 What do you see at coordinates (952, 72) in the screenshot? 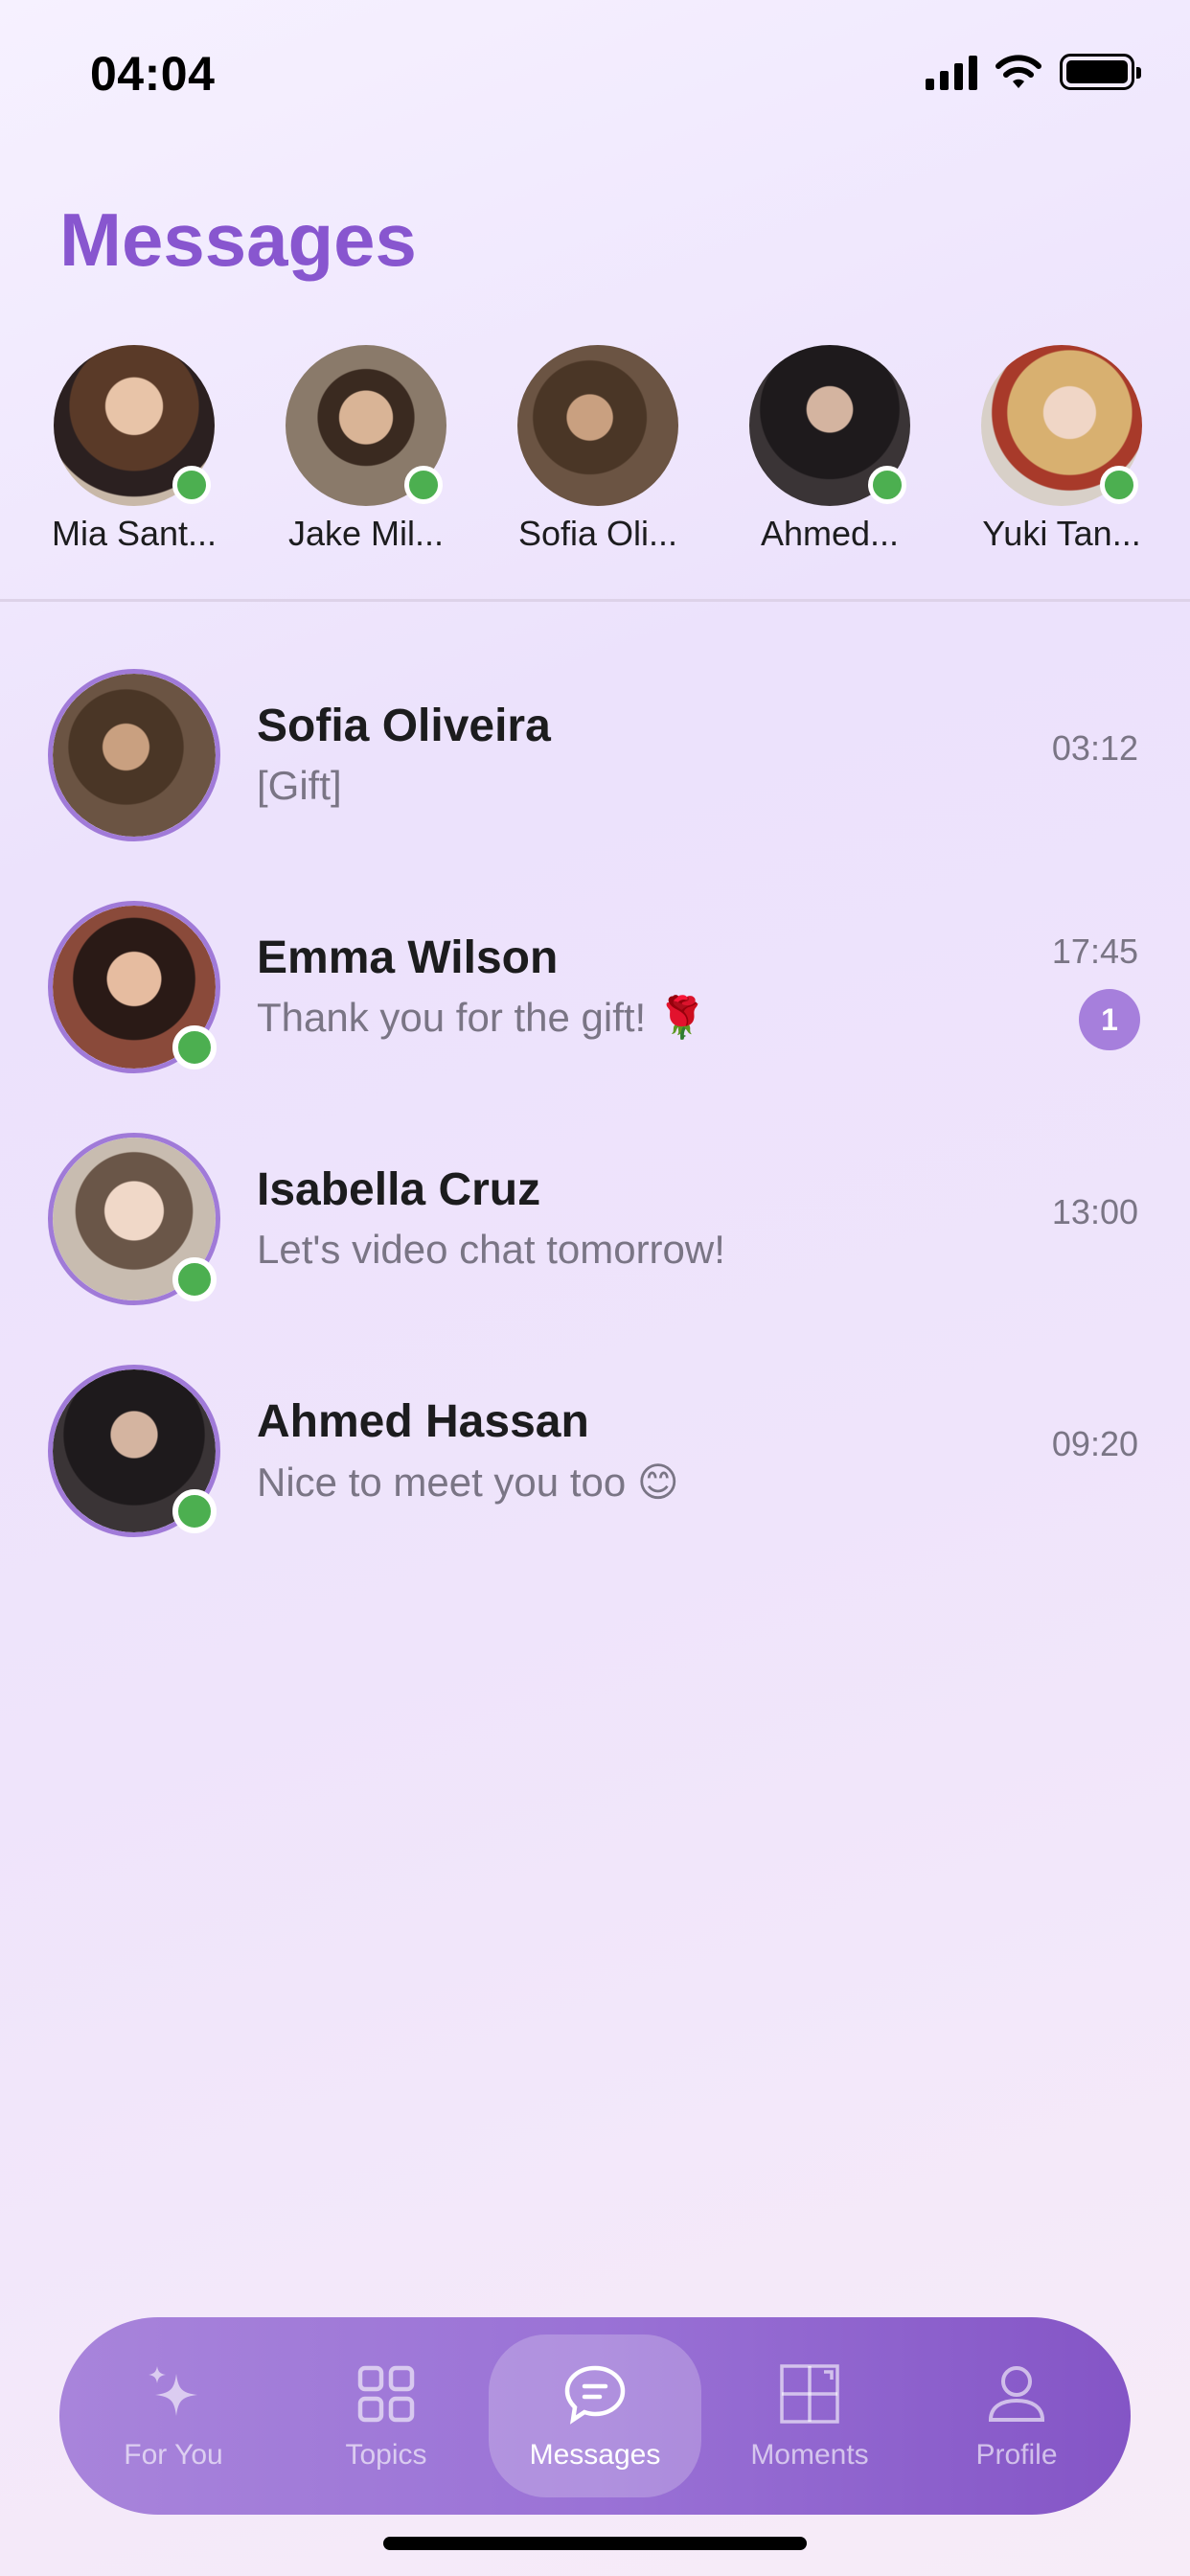
I see `cellular-signal-icon` at bounding box center [952, 72].